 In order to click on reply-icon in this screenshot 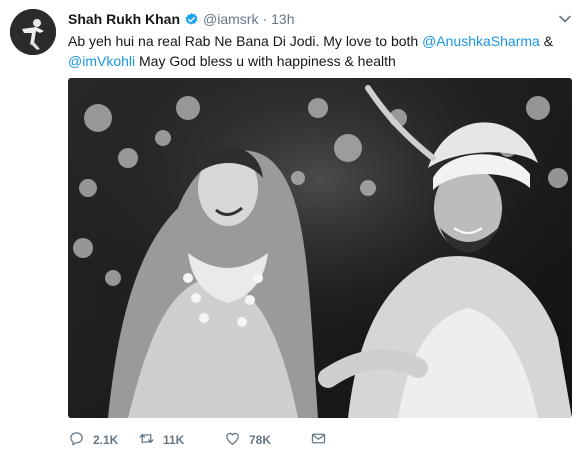, I will do `click(76, 440)`.